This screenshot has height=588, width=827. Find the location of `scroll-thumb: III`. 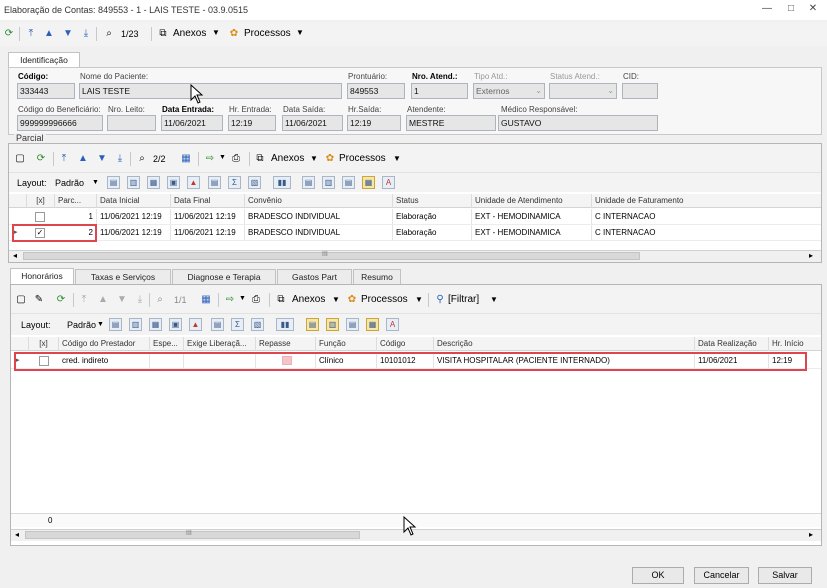

scroll-thumb: III is located at coordinates (331, 255).